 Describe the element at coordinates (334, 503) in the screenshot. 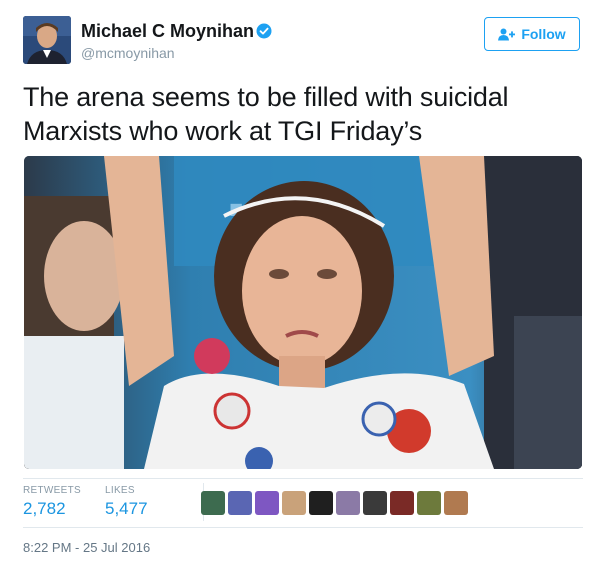

I see `liker-avatars` at that location.